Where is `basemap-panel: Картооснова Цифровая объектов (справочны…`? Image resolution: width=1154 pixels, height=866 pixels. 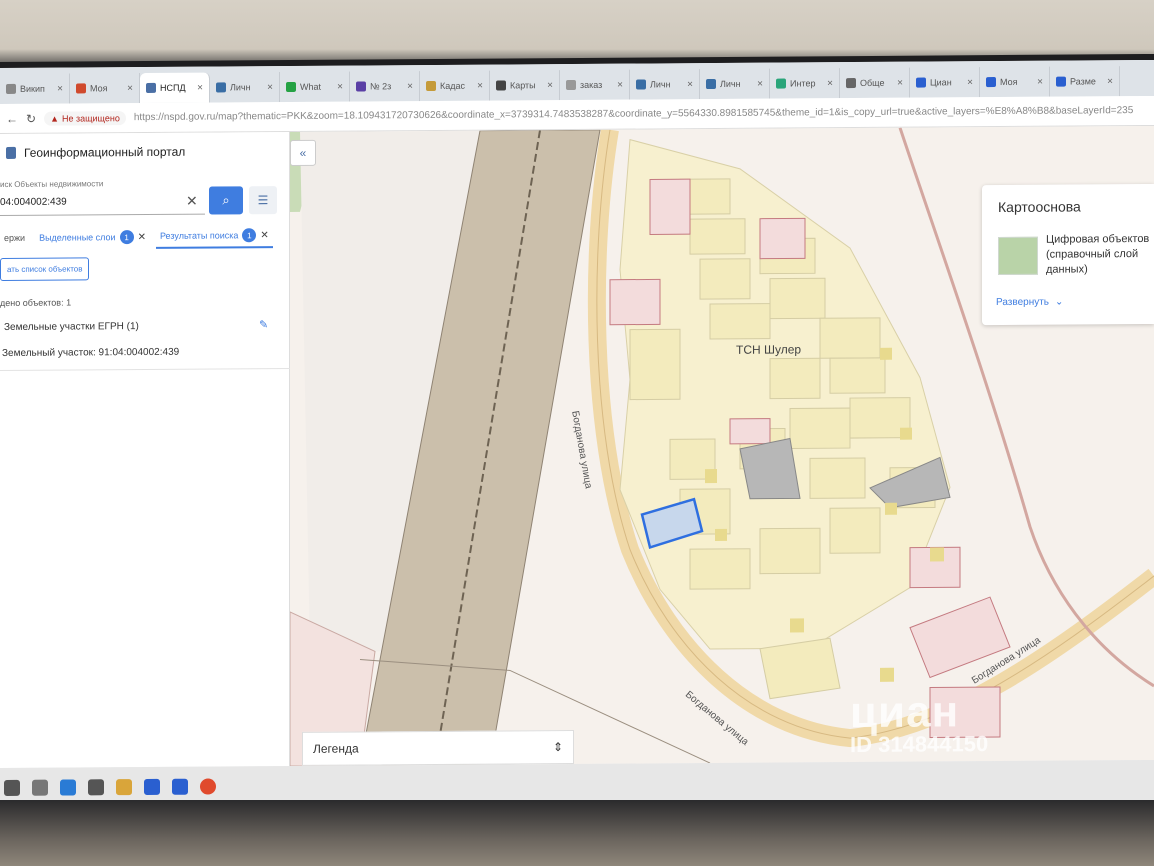
basemap-panel: Картооснова Цифровая объектов (справочны… is located at coordinates (1068, 254).